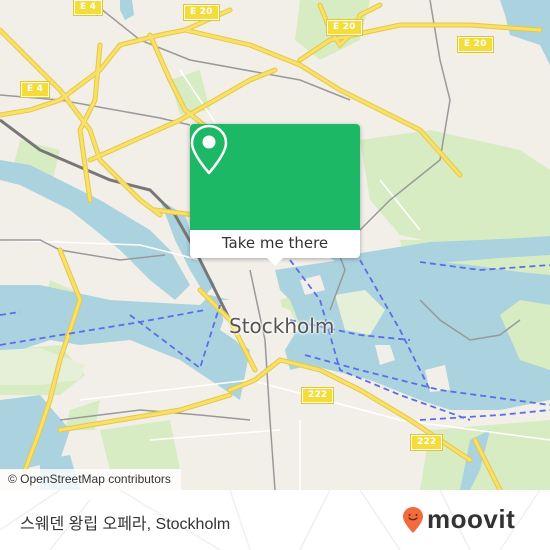 Image resolution: width=550 pixels, height=550 pixels. I want to click on popup-header, so click(275, 177).